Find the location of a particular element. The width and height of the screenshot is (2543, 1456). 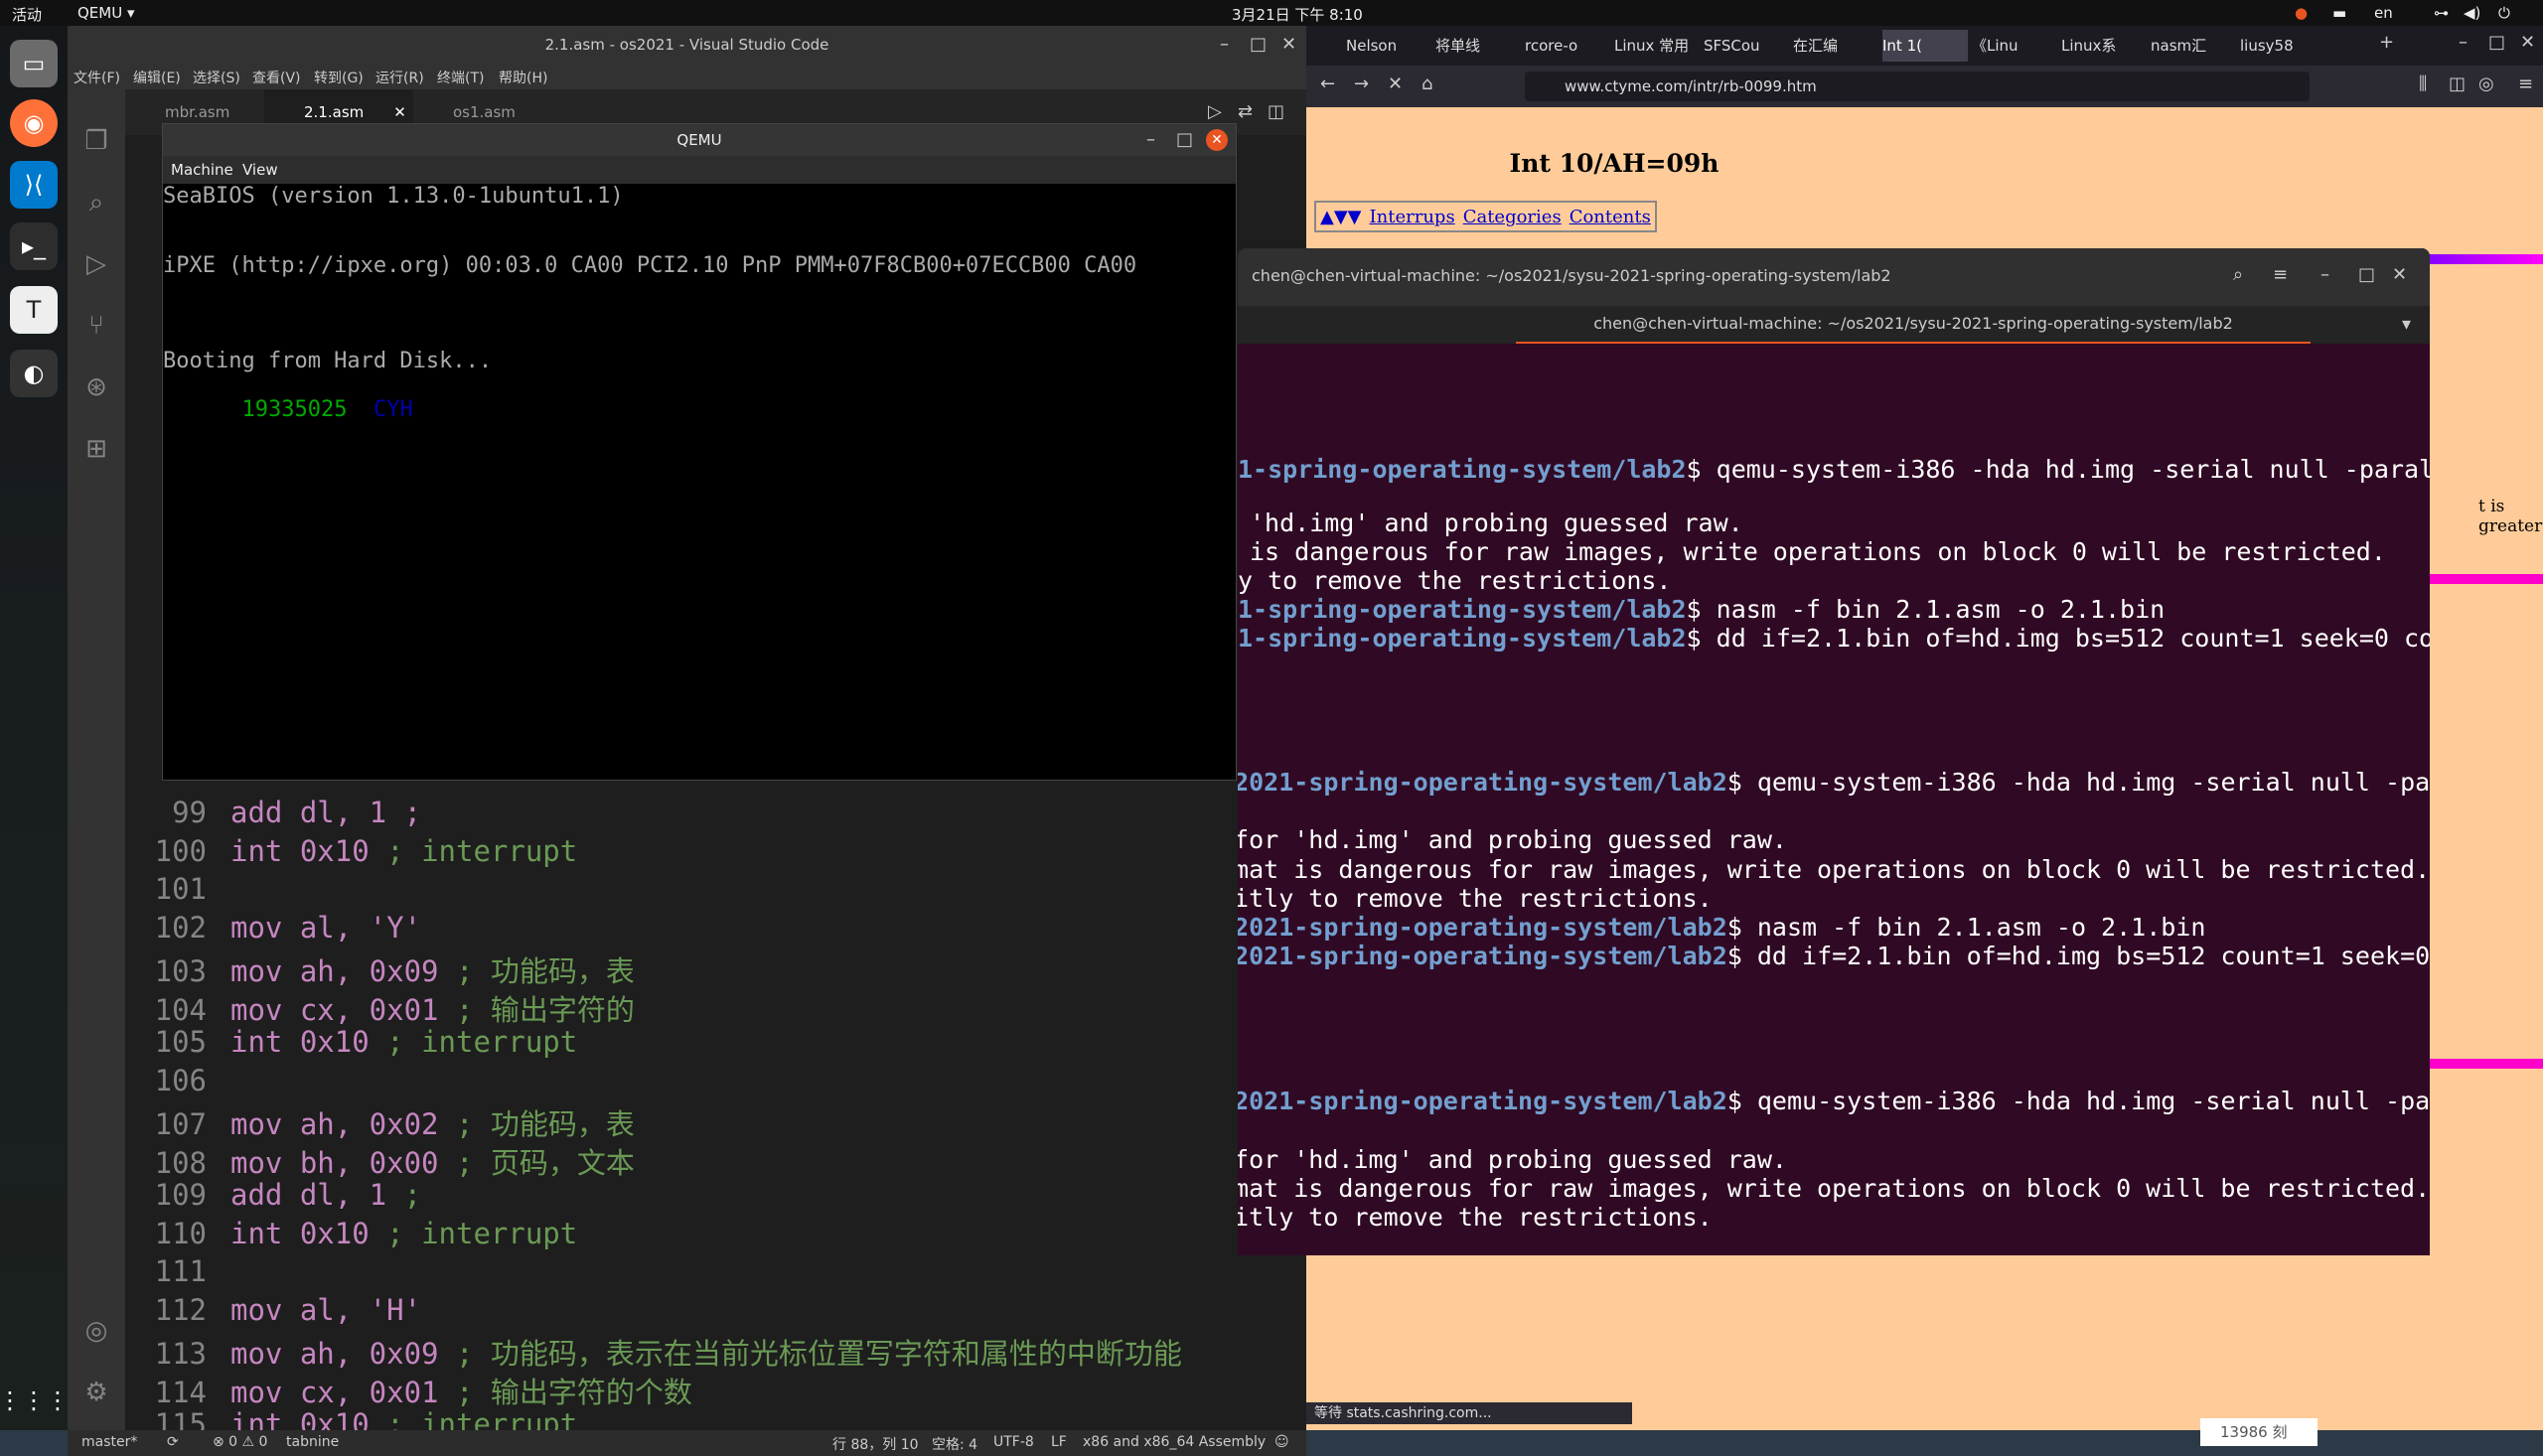

hamburger-menu-icon: ≡ is located at coordinates (2280, 275).